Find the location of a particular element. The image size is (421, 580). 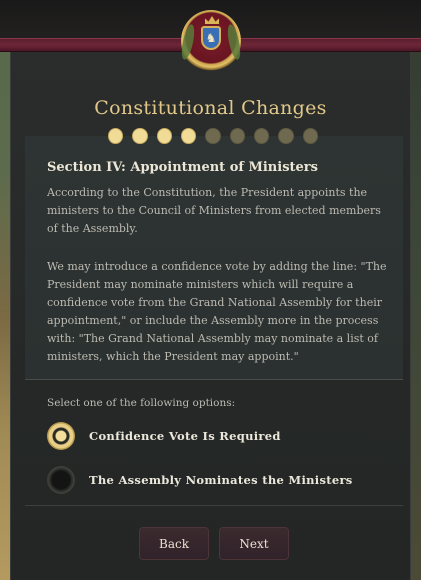

radio-selected-icon is located at coordinates (61, 436).